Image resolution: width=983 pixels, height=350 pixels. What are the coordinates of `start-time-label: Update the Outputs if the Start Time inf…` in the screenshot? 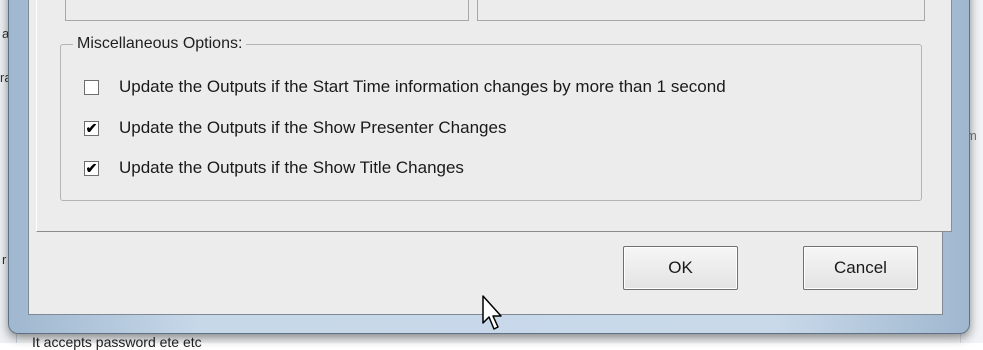 It's located at (422, 87).